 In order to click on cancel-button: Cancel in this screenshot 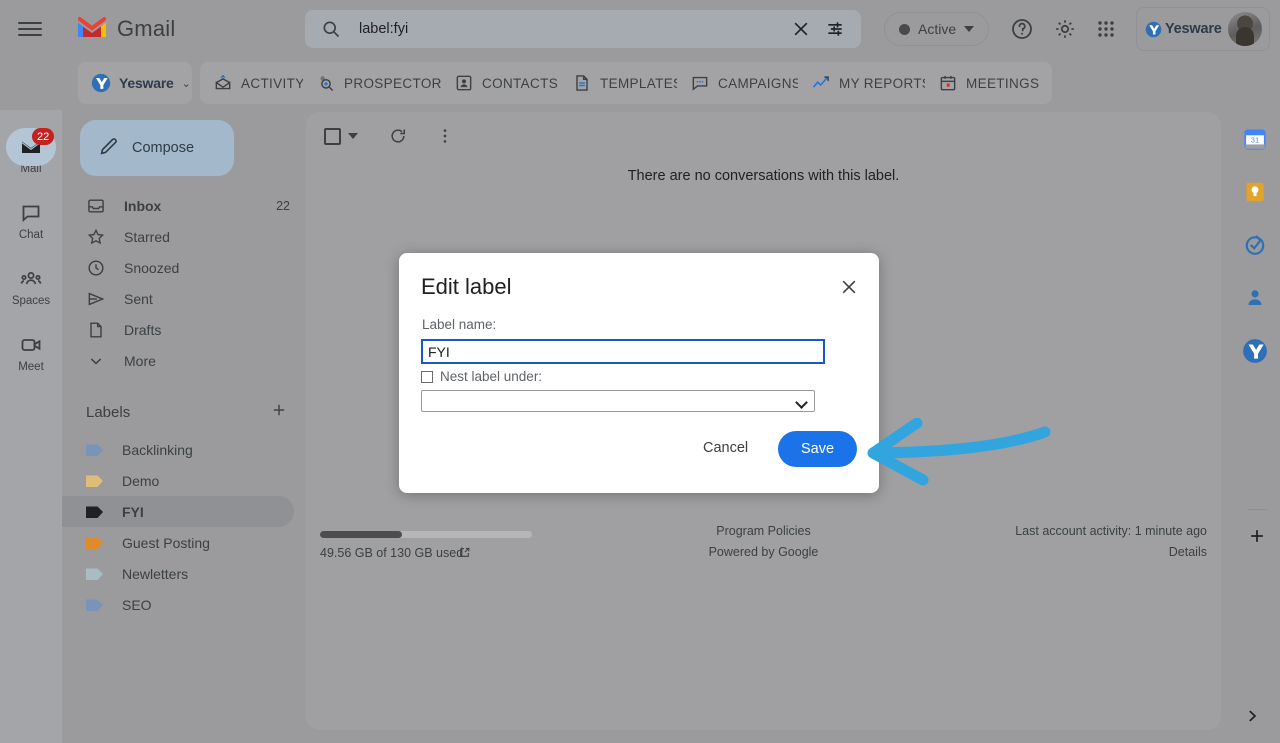, I will do `click(725, 448)`.